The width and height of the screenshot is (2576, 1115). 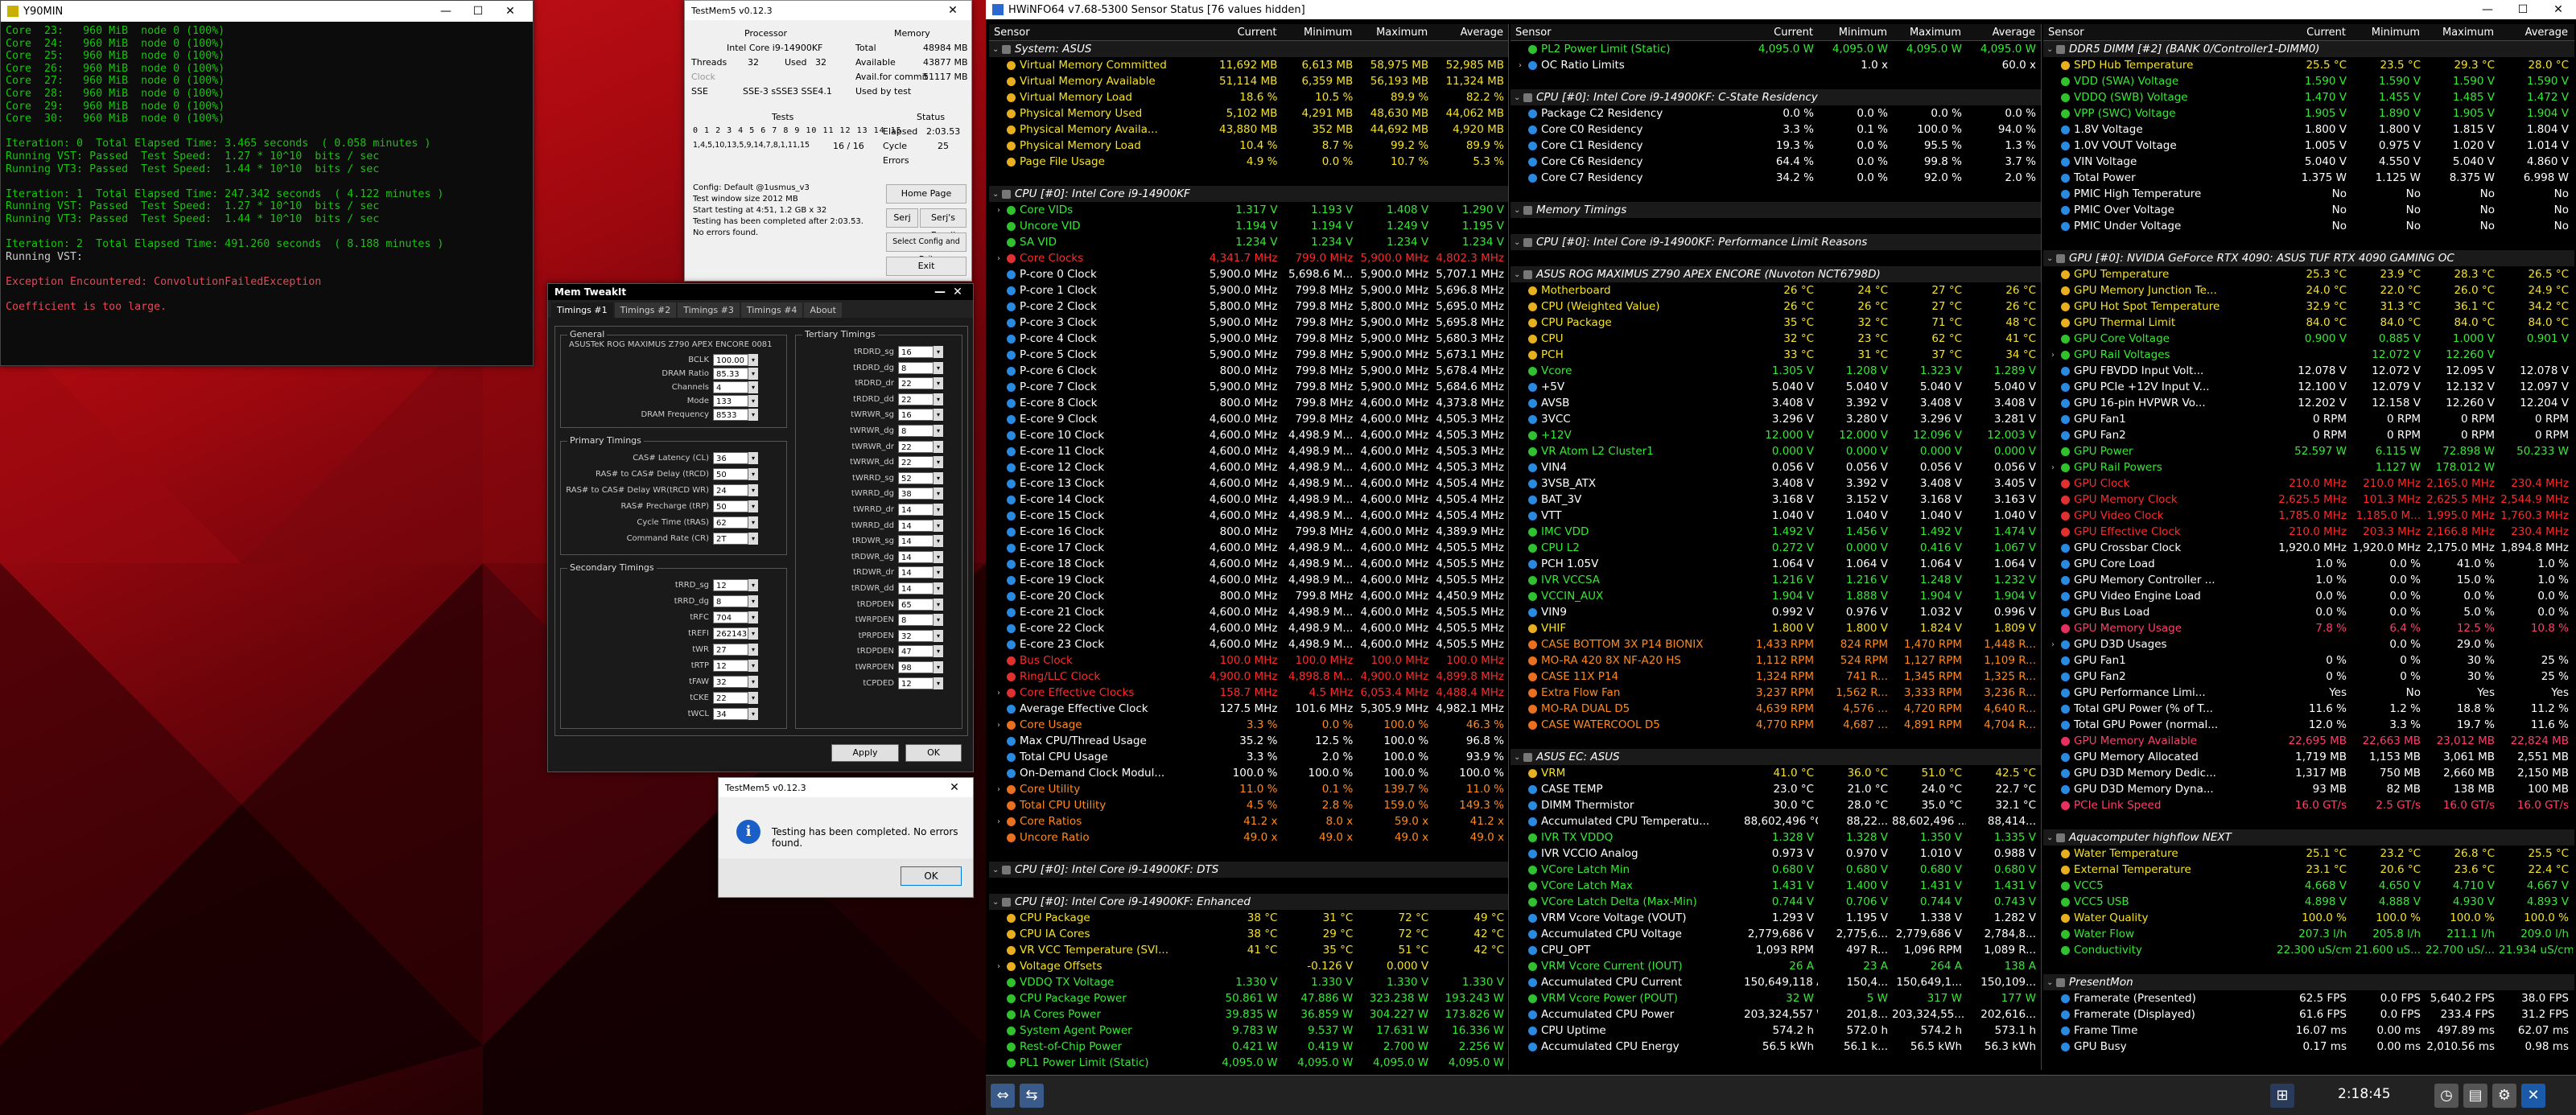 I want to click on sensor-row: 3VSB_ATX 3.408 V 3.392 V 3.408 V 3.405 V, so click(x=1776, y=483).